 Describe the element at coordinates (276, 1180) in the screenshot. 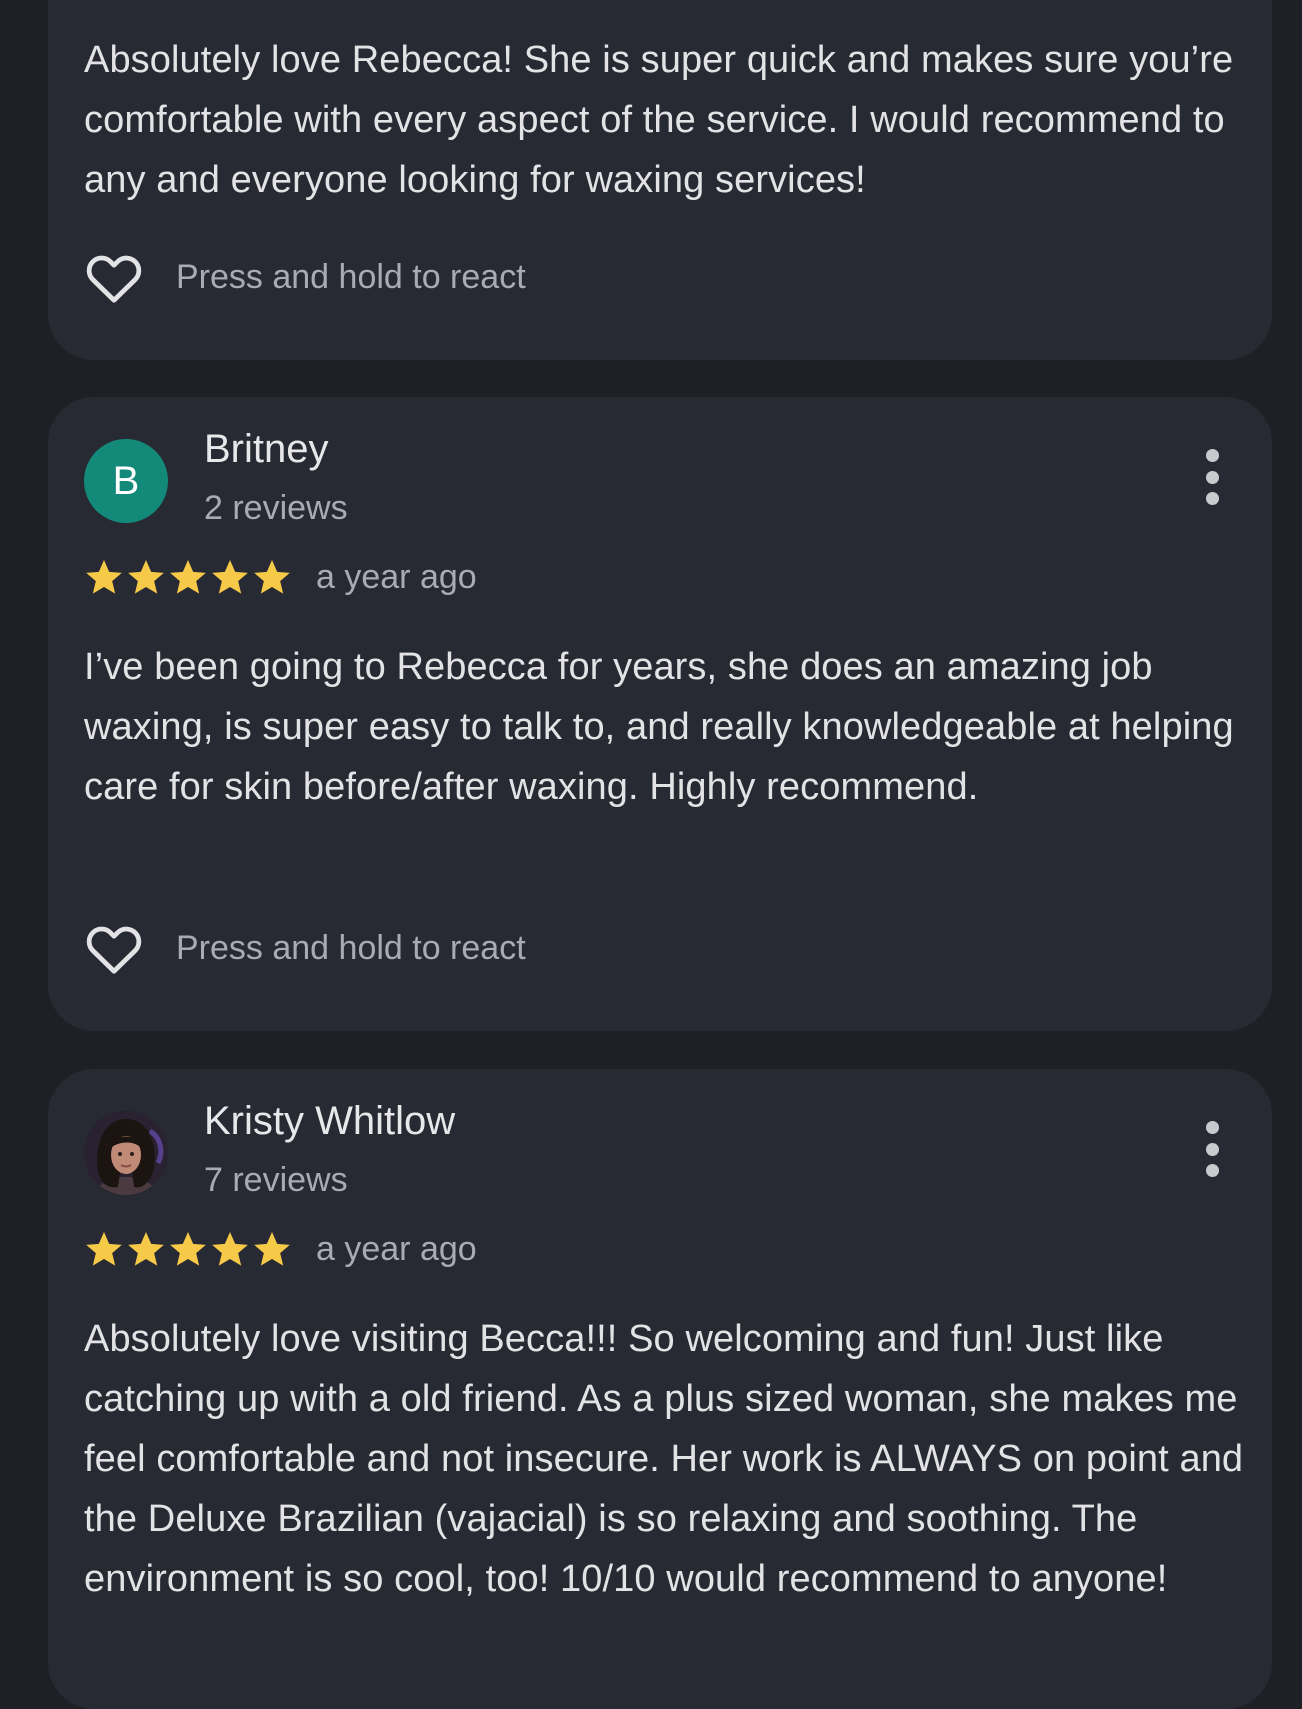

I see `review-count: 7 reviews` at that location.